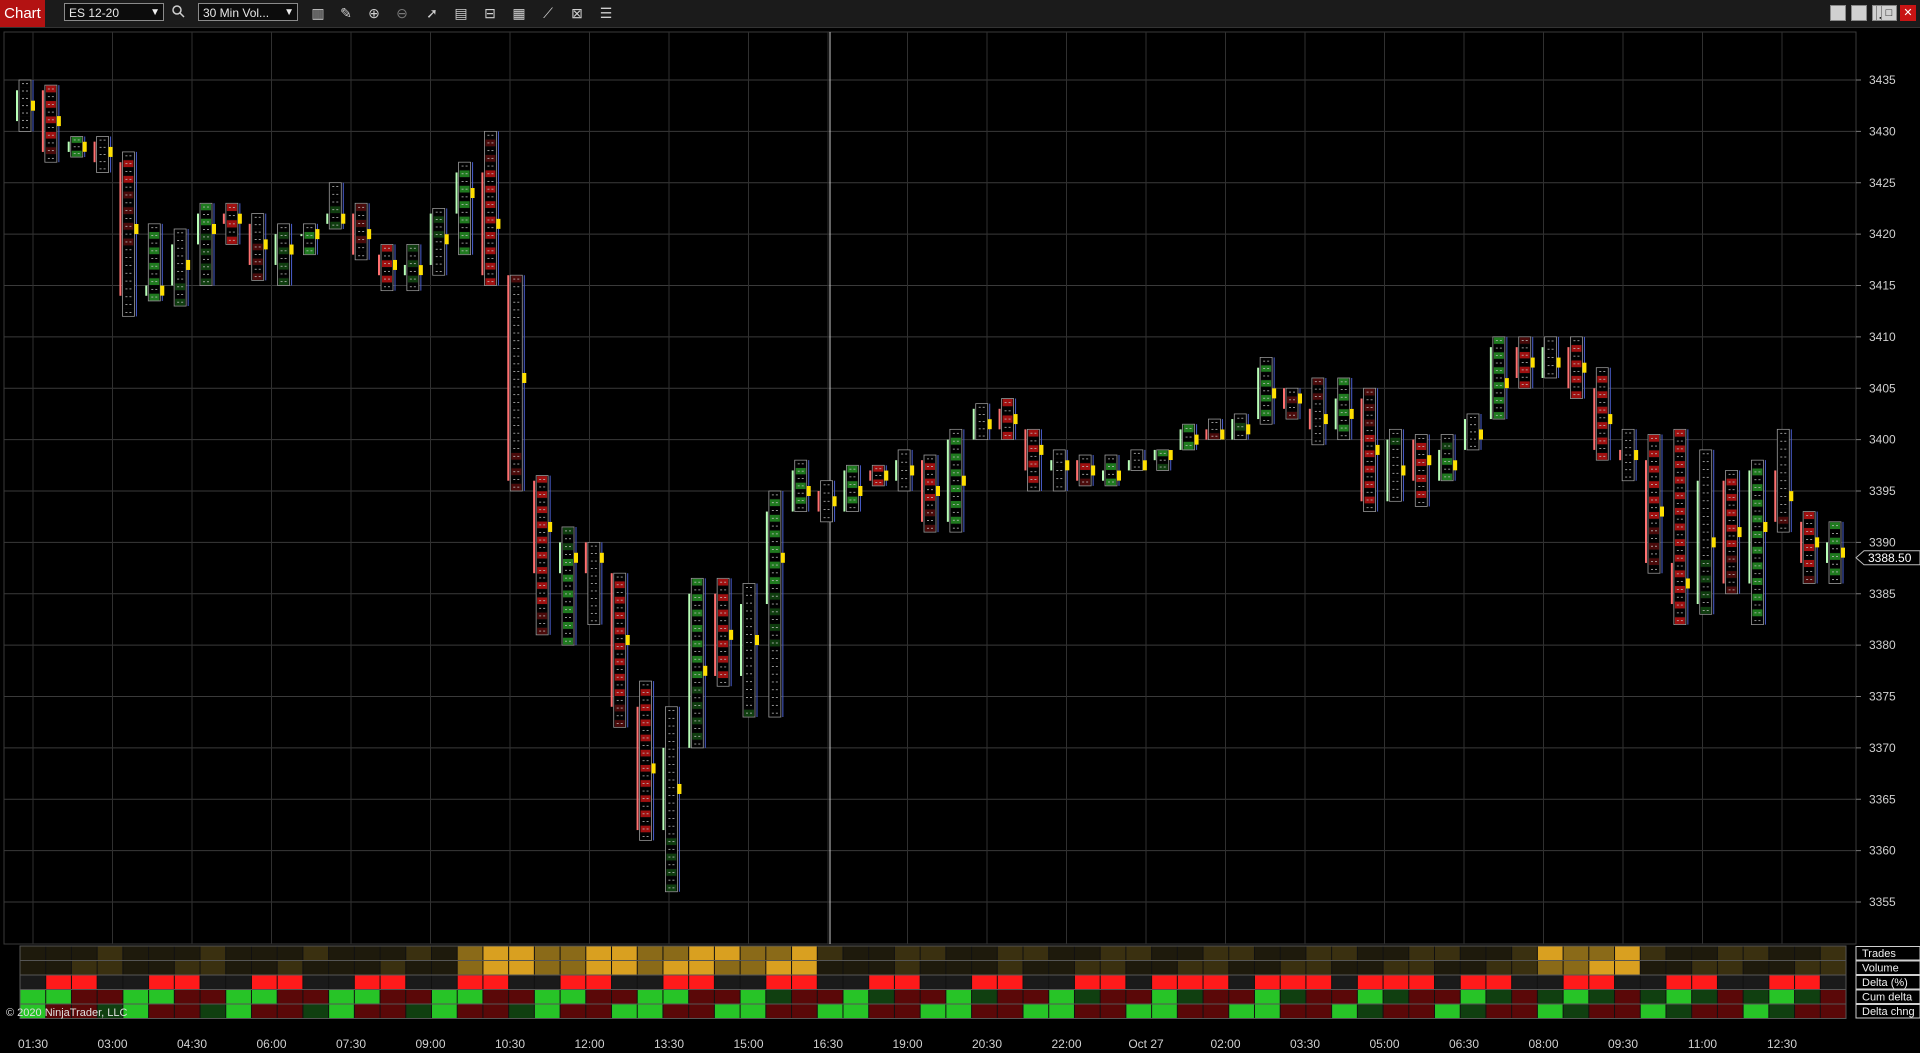 The height and width of the screenshot is (1053, 1920). What do you see at coordinates (346, 13) in the screenshot?
I see `pencil-icon: ✎` at bounding box center [346, 13].